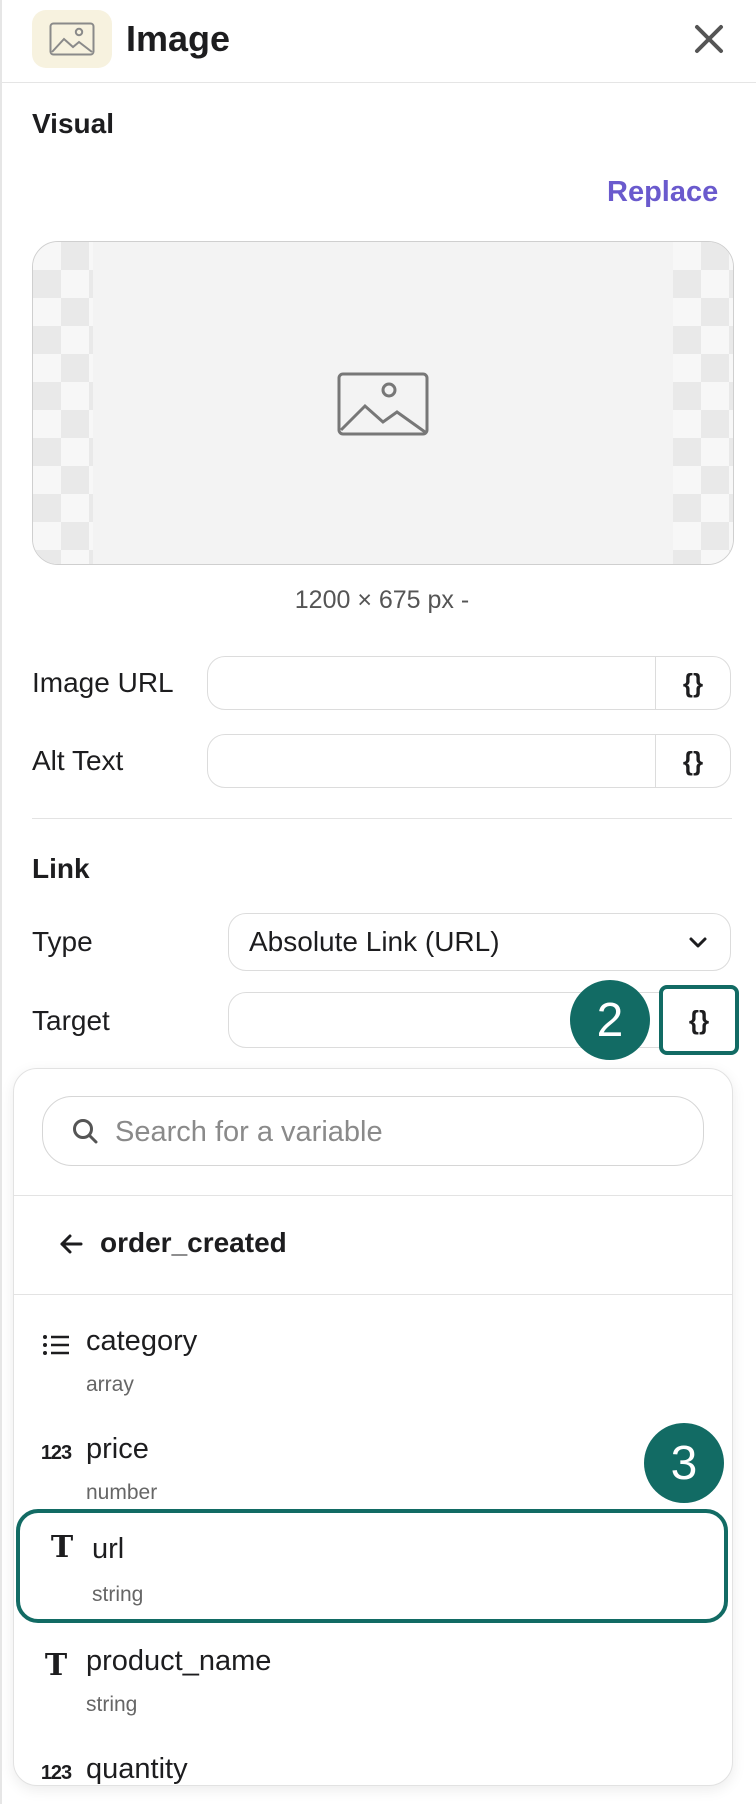 This screenshot has width=756, height=1804. Describe the element at coordinates (56, 1345) in the screenshot. I see `list-icon` at that location.